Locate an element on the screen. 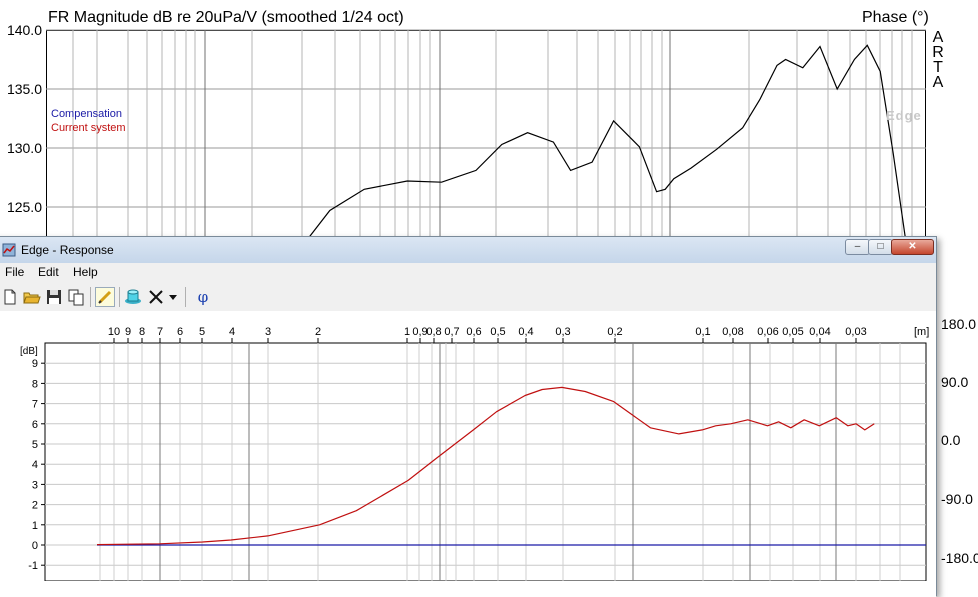  edge-y-tick-label: 5 is located at coordinates (35, 445).